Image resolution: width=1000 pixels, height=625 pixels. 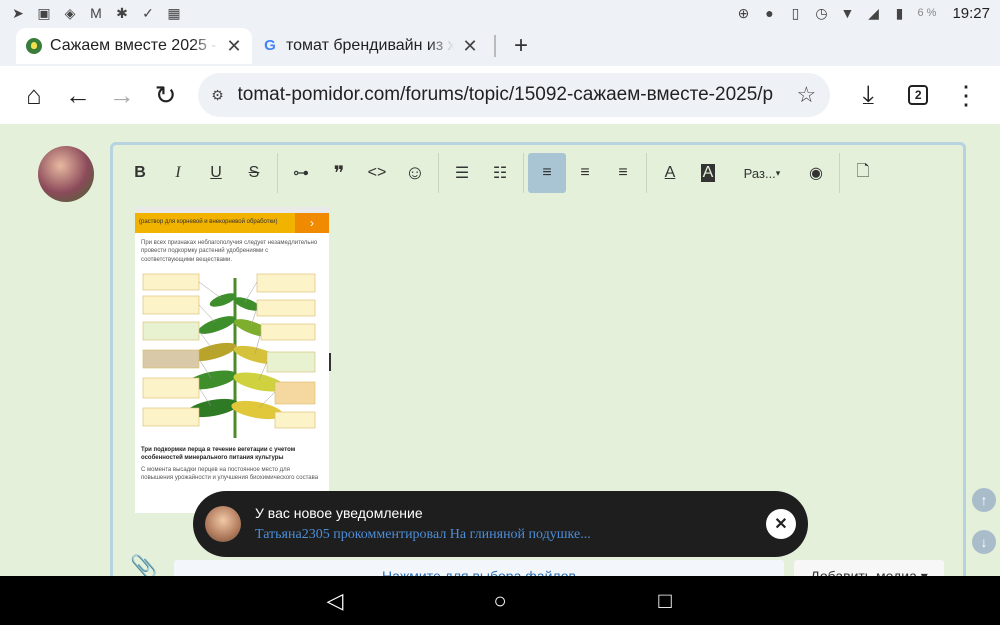 What do you see at coordinates (34, 95) in the screenshot?
I see `home-icon: ⌂` at bounding box center [34, 95].